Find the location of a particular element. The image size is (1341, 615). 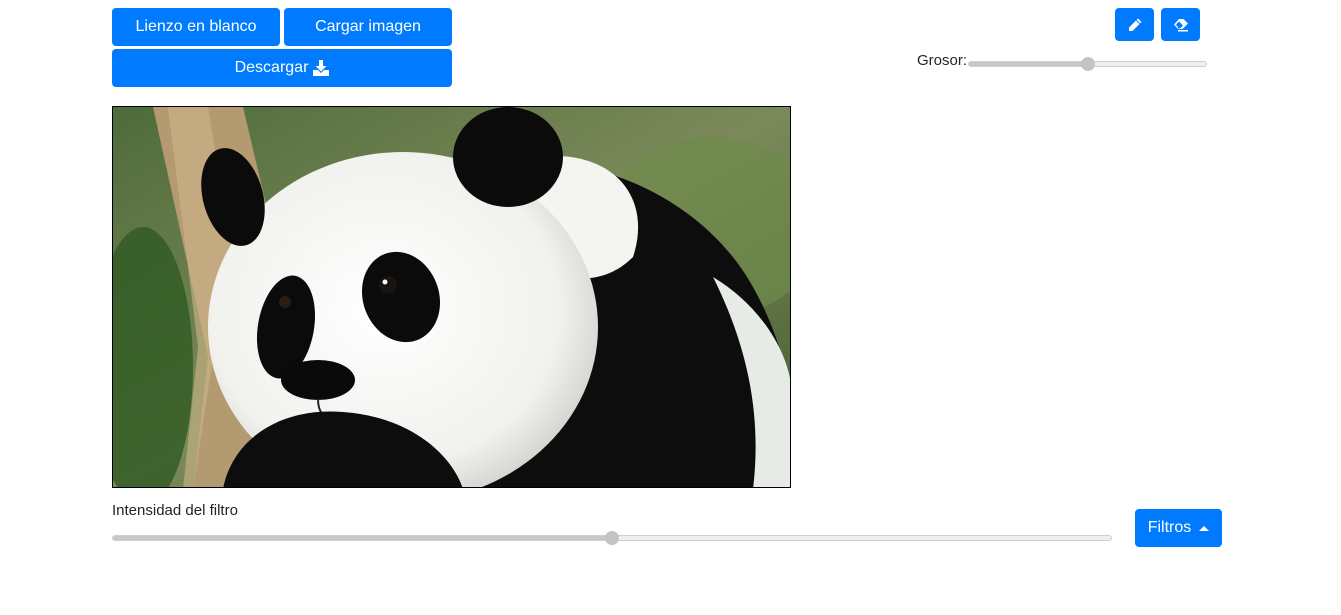

pencil-button is located at coordinates (1134, 24).